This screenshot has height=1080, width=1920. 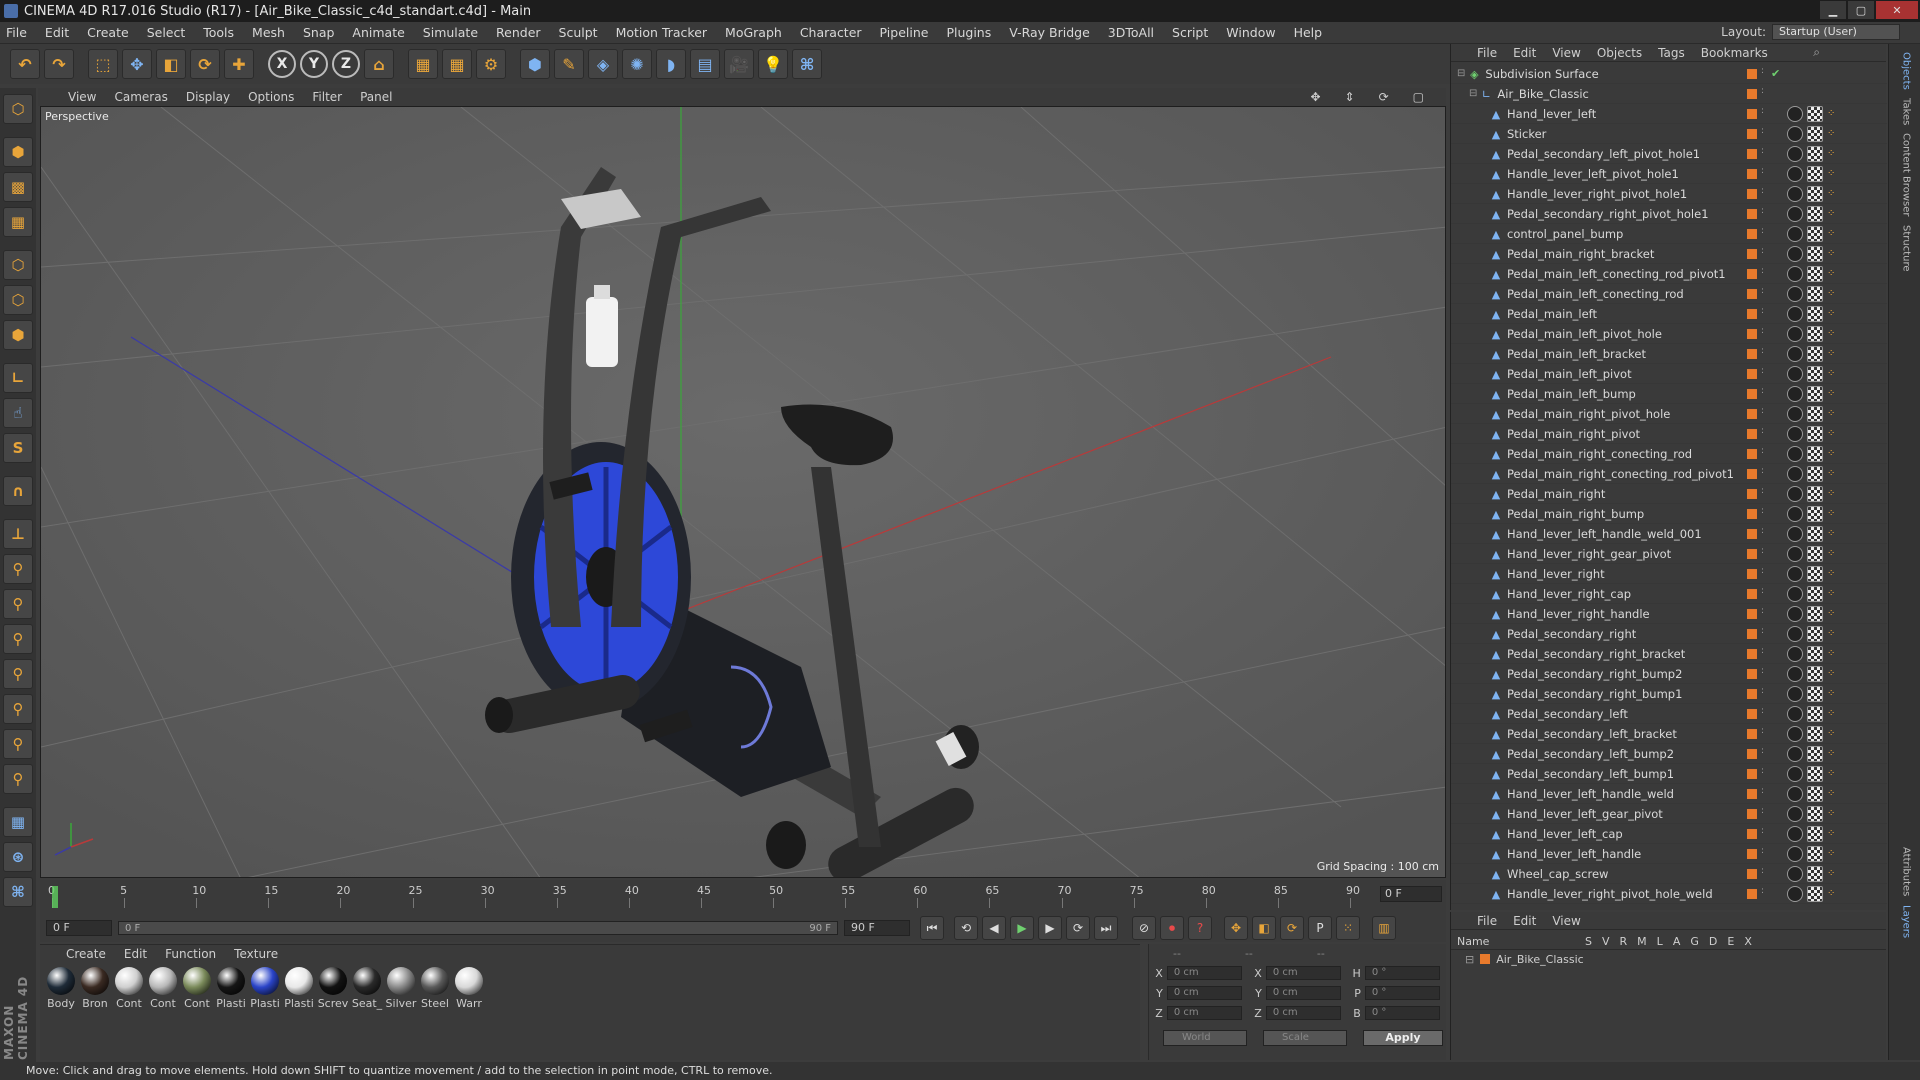 What do you see at coordinates (1669, 294) in the screenshot?
I see `object-row: ▲ Pedal_main_left_conecting_rod: ⁘` at bounding box center [1669, 294].